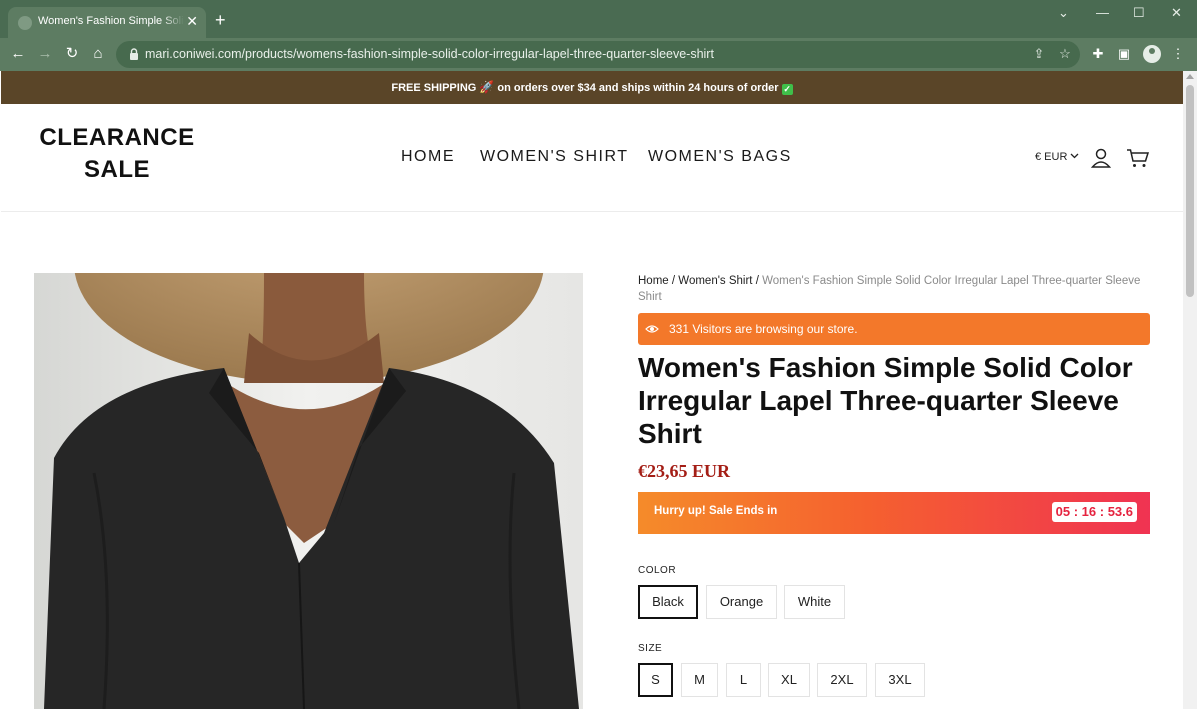  What do you see at coordinates (220, 20) in the screenshot?
I see `new-tab-icon: +` at bounding box center [220, 20].